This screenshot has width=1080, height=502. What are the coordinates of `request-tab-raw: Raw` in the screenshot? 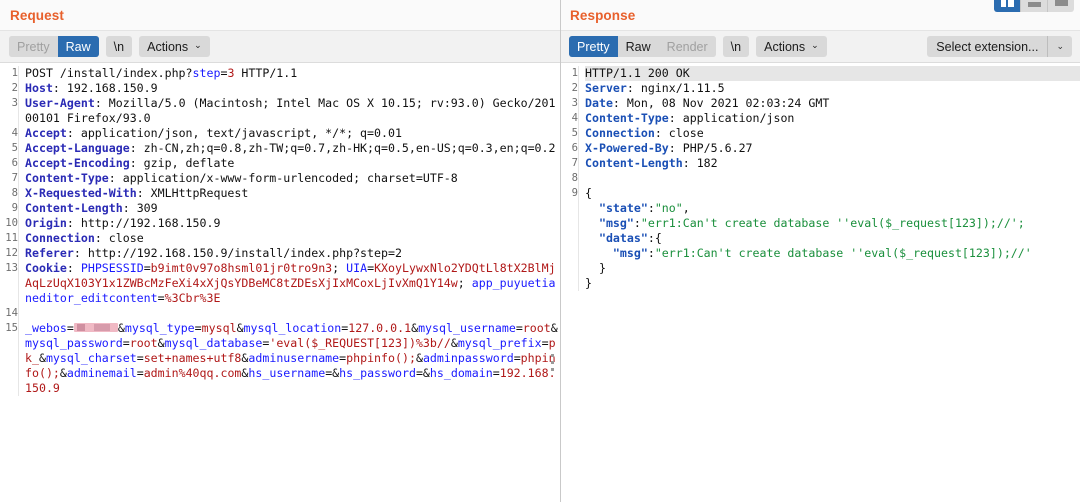 It's located at (78, 46).